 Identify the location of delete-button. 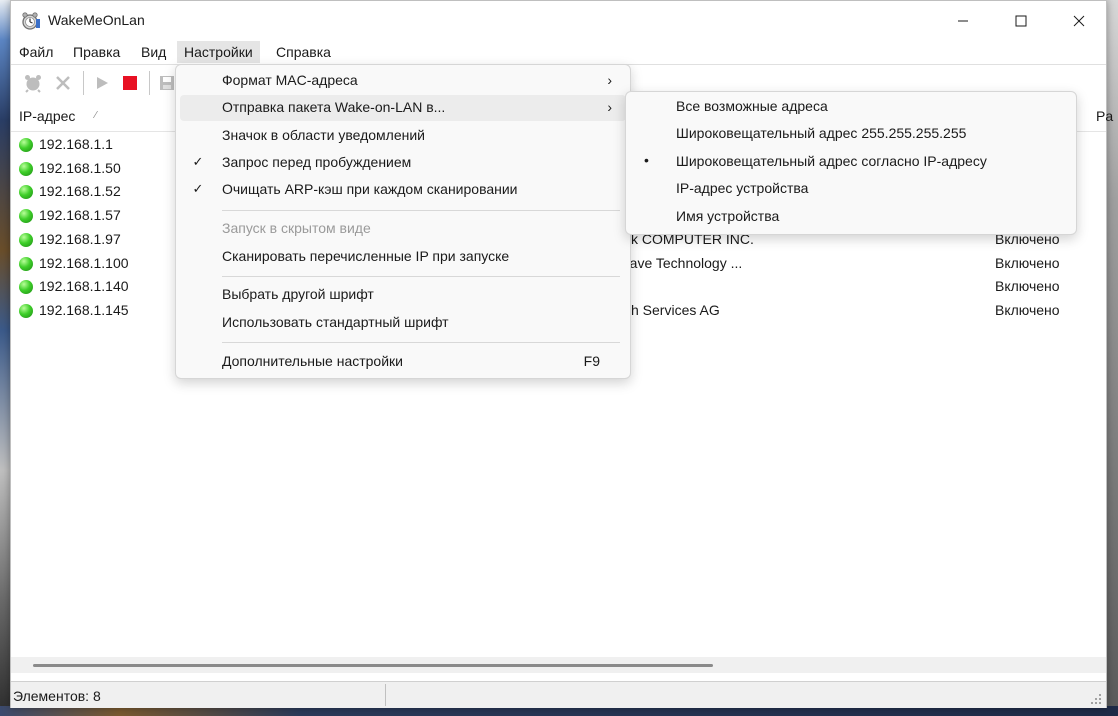
(63, 83).